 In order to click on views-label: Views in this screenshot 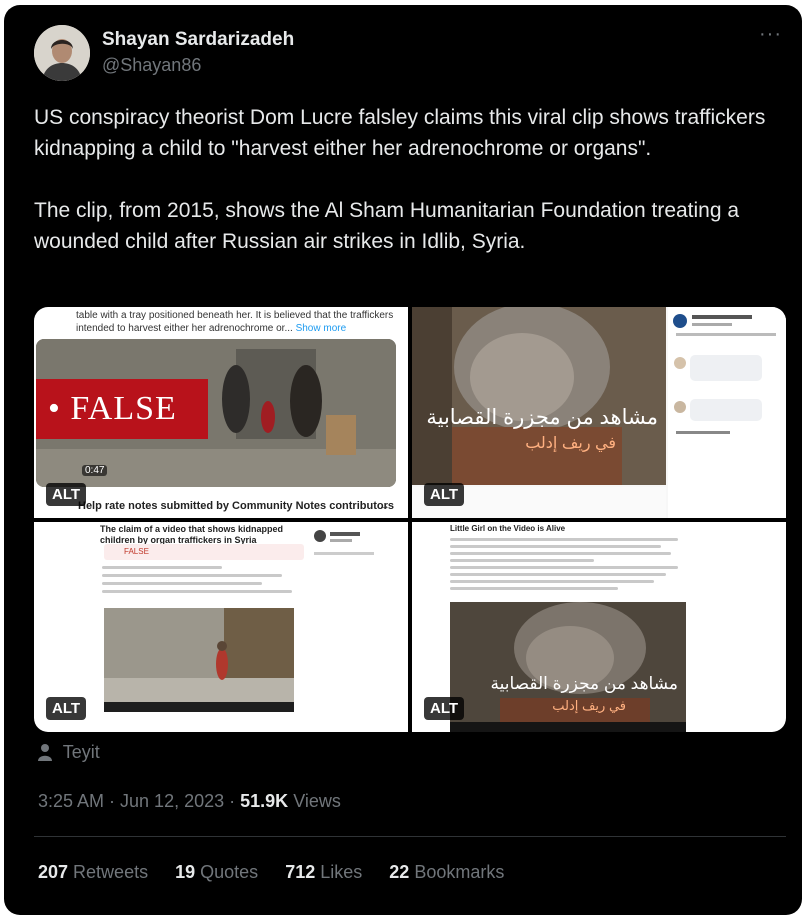, I will do `click(317, 801)`.